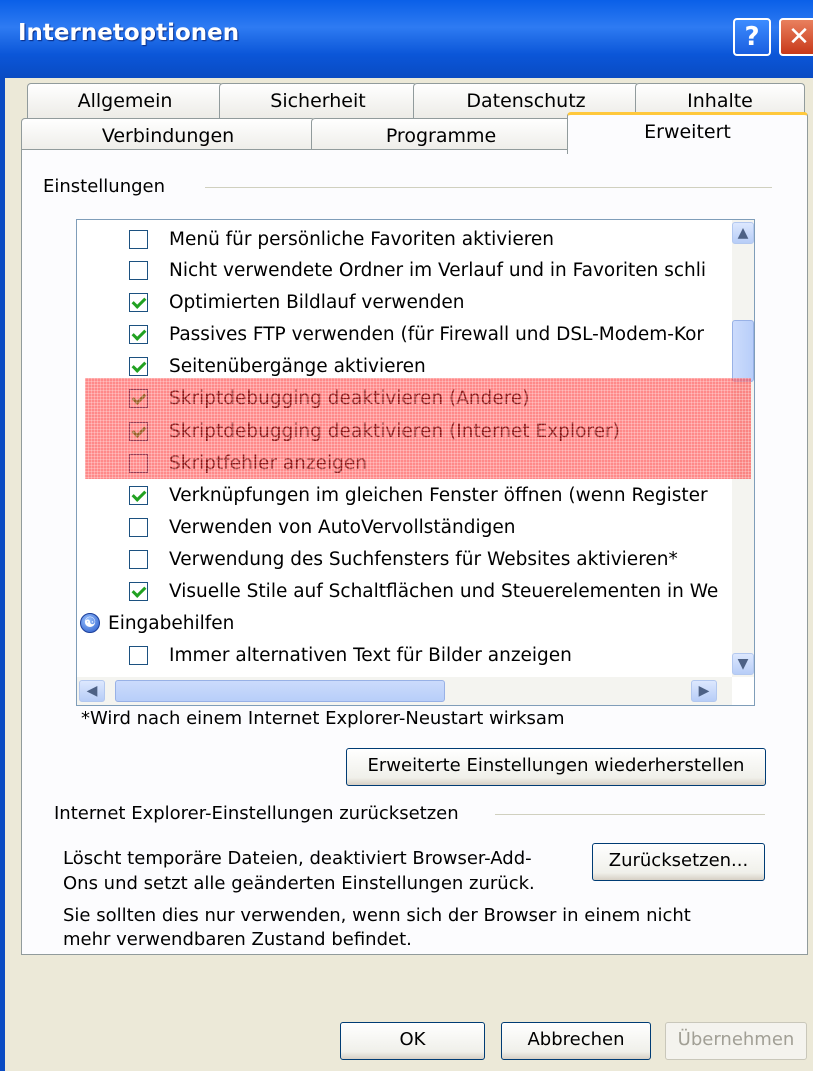  Describe the element at coordinates (397, 398) in the screenshot. I see `list-item: Skriptdebugging deaktivieren (Andere)` at that location.